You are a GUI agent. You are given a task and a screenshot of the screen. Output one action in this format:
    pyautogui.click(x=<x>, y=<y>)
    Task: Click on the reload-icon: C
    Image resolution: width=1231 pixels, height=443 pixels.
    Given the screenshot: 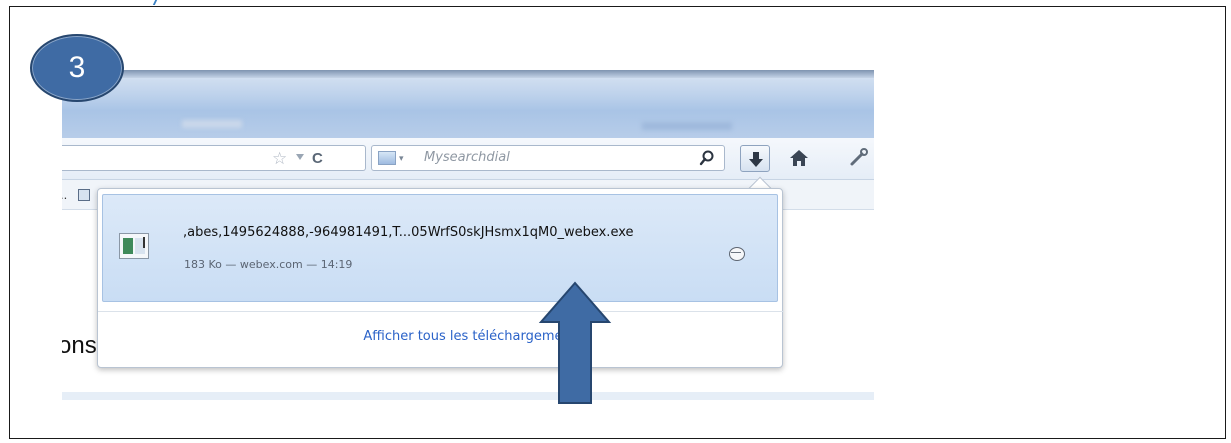 What is the action you would take?
    pyautogui.click(x=321, y=159)
    